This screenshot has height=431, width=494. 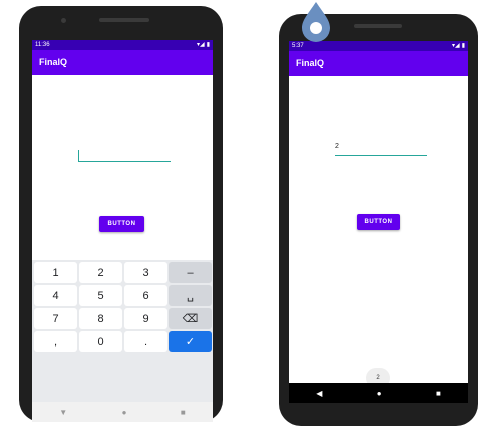 What do you see at coordinates (190, 318) in the screenshot?
I see `backspace-icon: ⌫` at bounding box center [190, 318].